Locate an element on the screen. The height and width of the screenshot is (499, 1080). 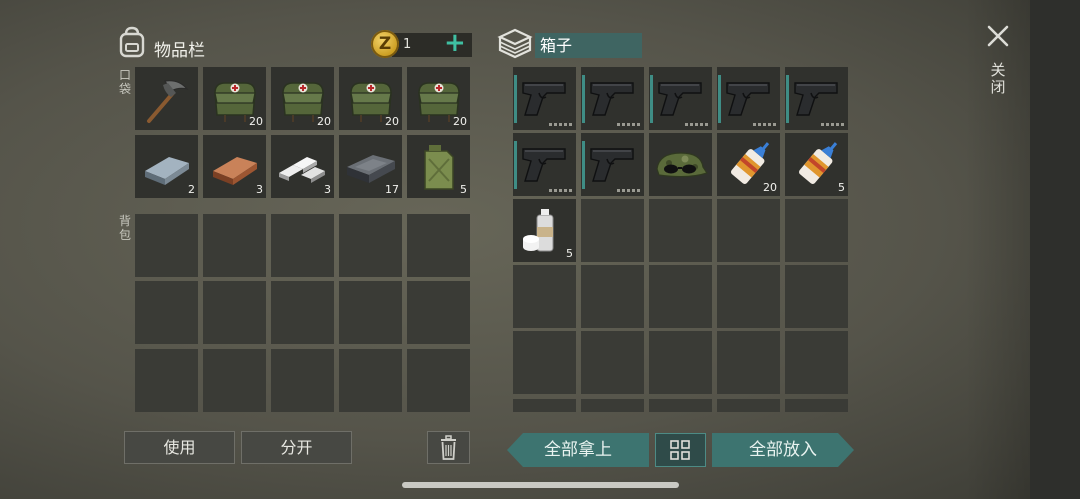
box-slot-camo-cap-sunglasses is located at coordinates (680, 164).